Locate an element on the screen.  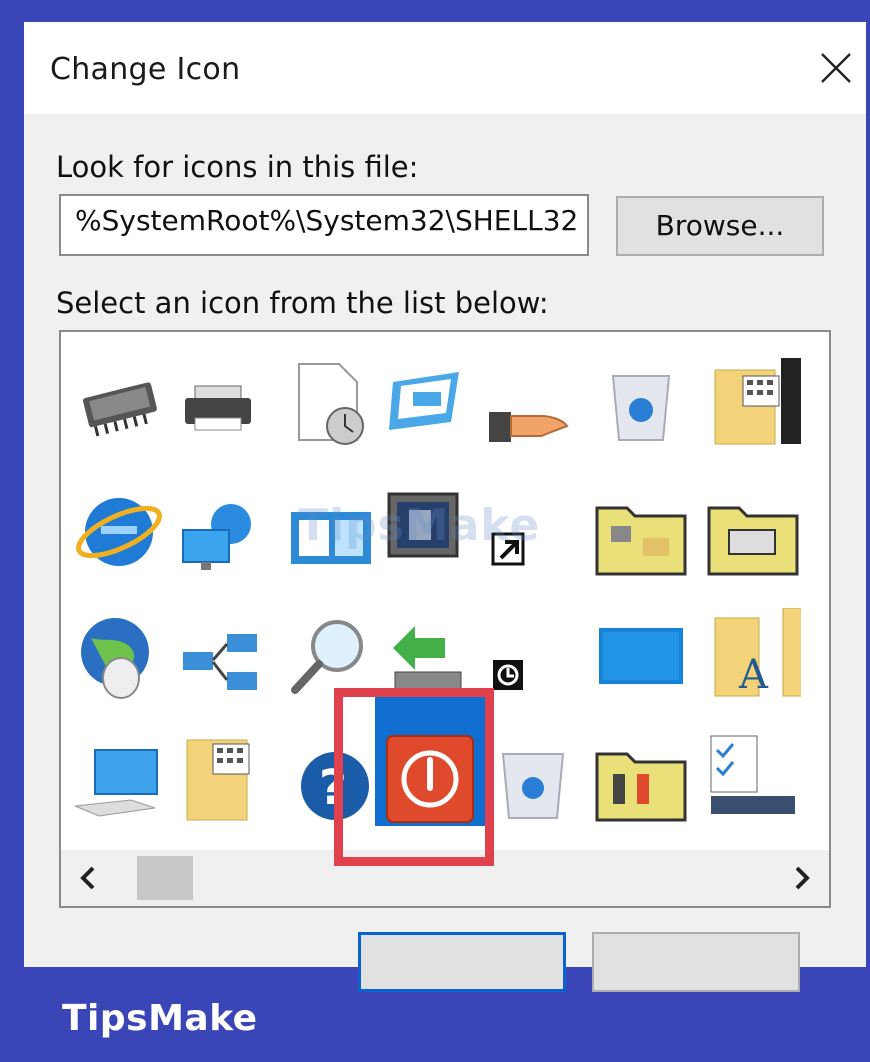
memory-chip-icon is located at coordinates (119, 408).